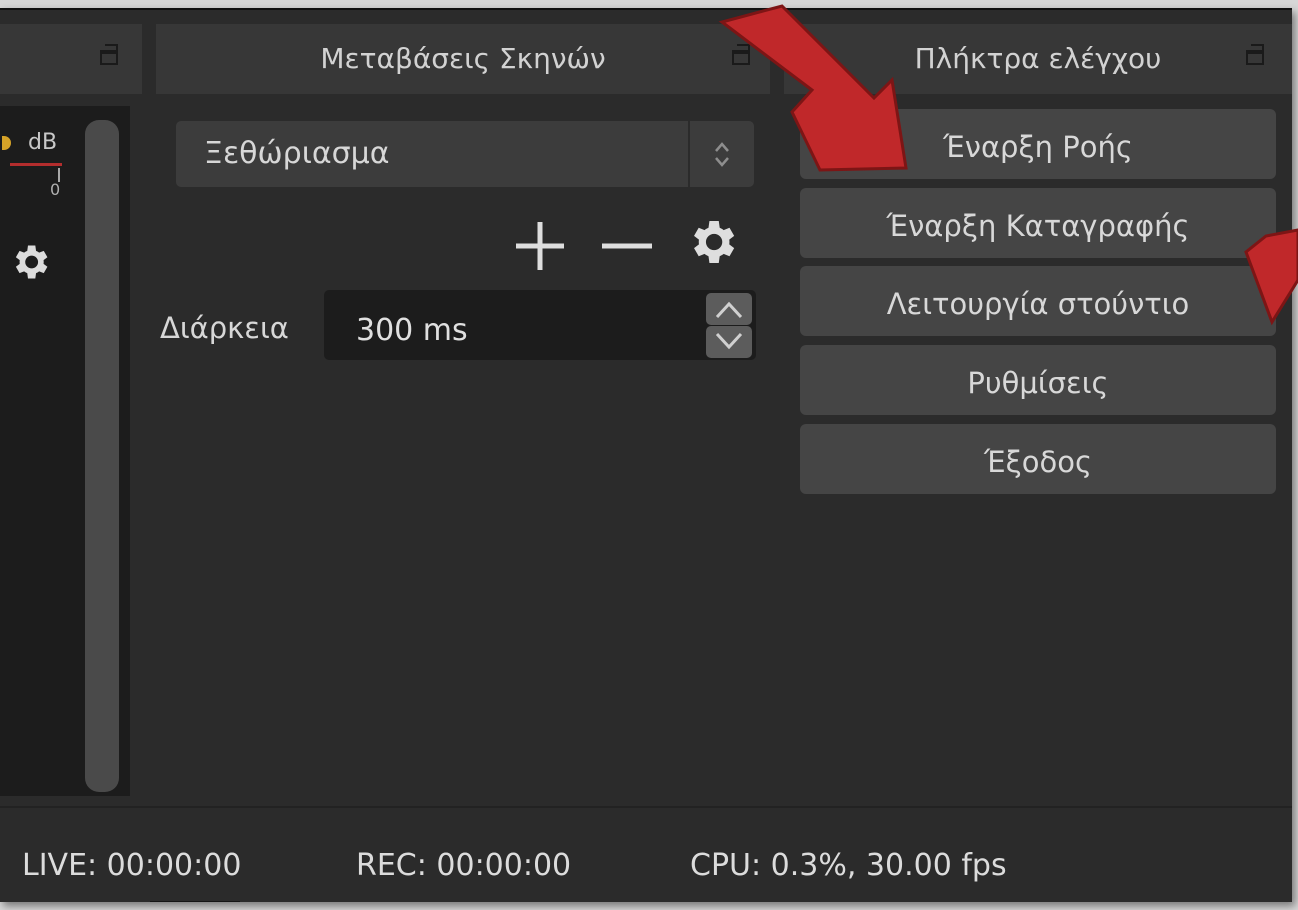  Describe the element at coordinates (646, 807) in the screenshot. I see `status-bar-divider` at that location.